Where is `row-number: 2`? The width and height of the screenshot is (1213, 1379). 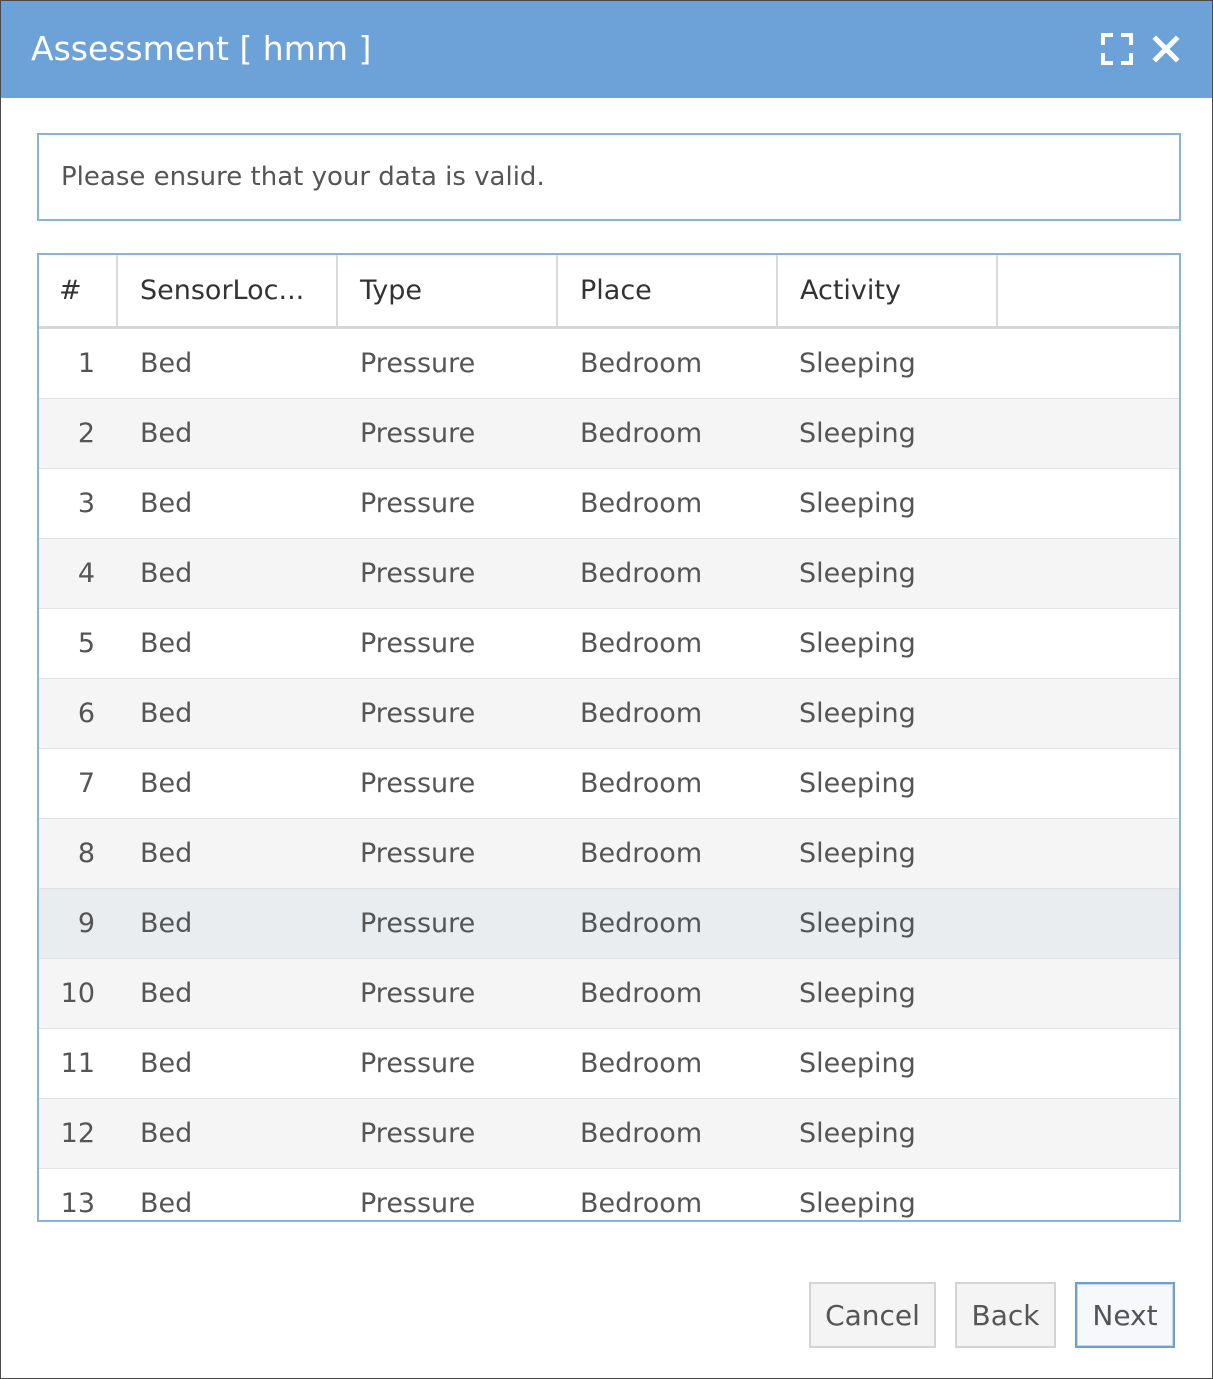 row-number: 2 is located at coordinates (86, 433).